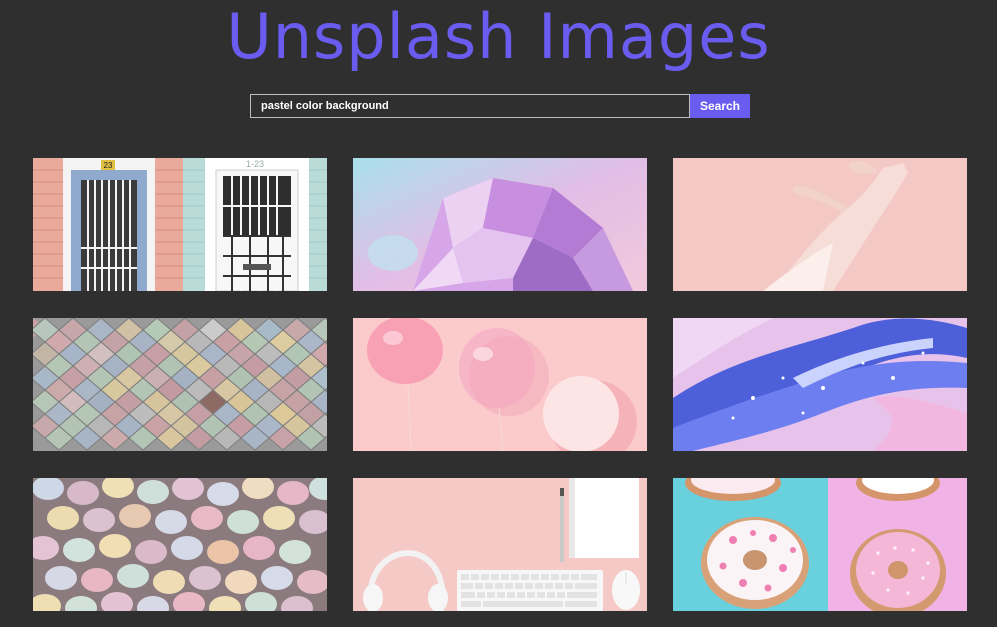 The width and height of the screenshot is (997, 627). I want to click on fluid-art-image, so click(820, 384).